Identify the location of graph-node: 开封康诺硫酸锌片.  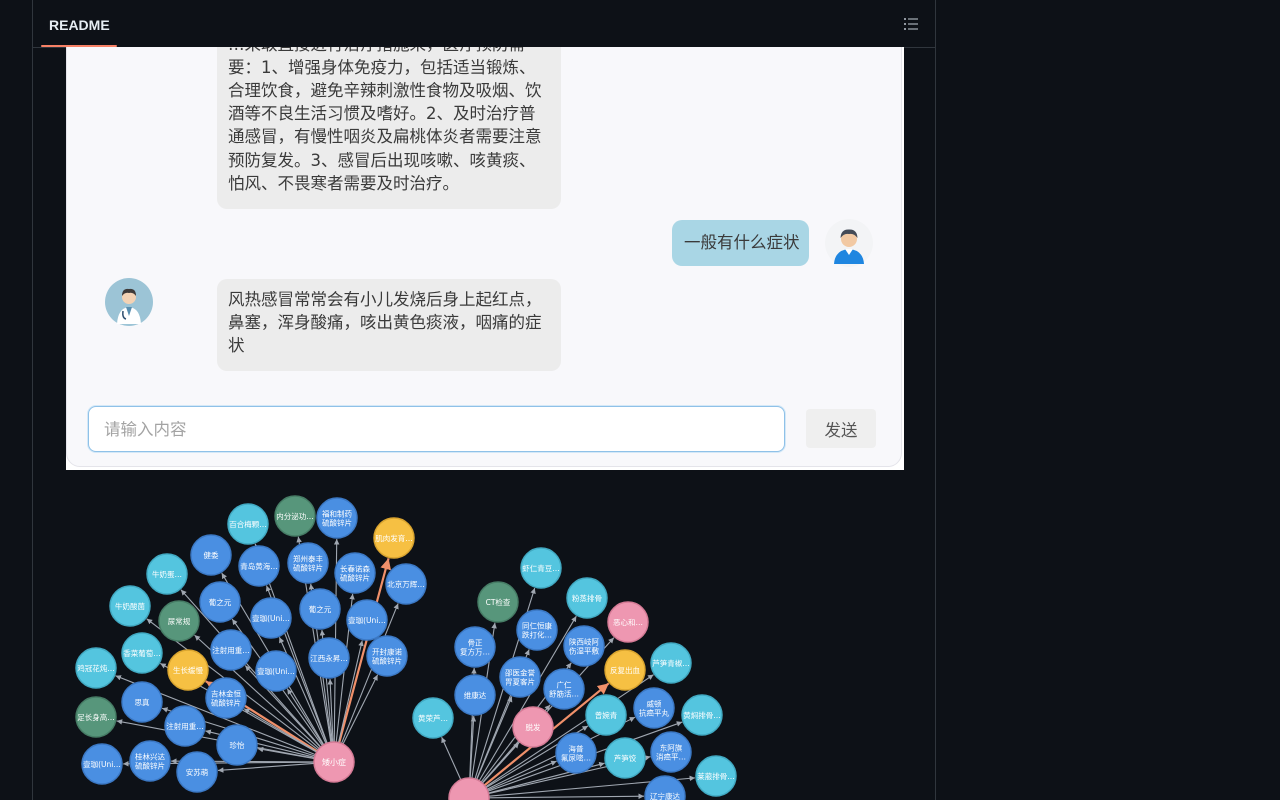
(387, 656).